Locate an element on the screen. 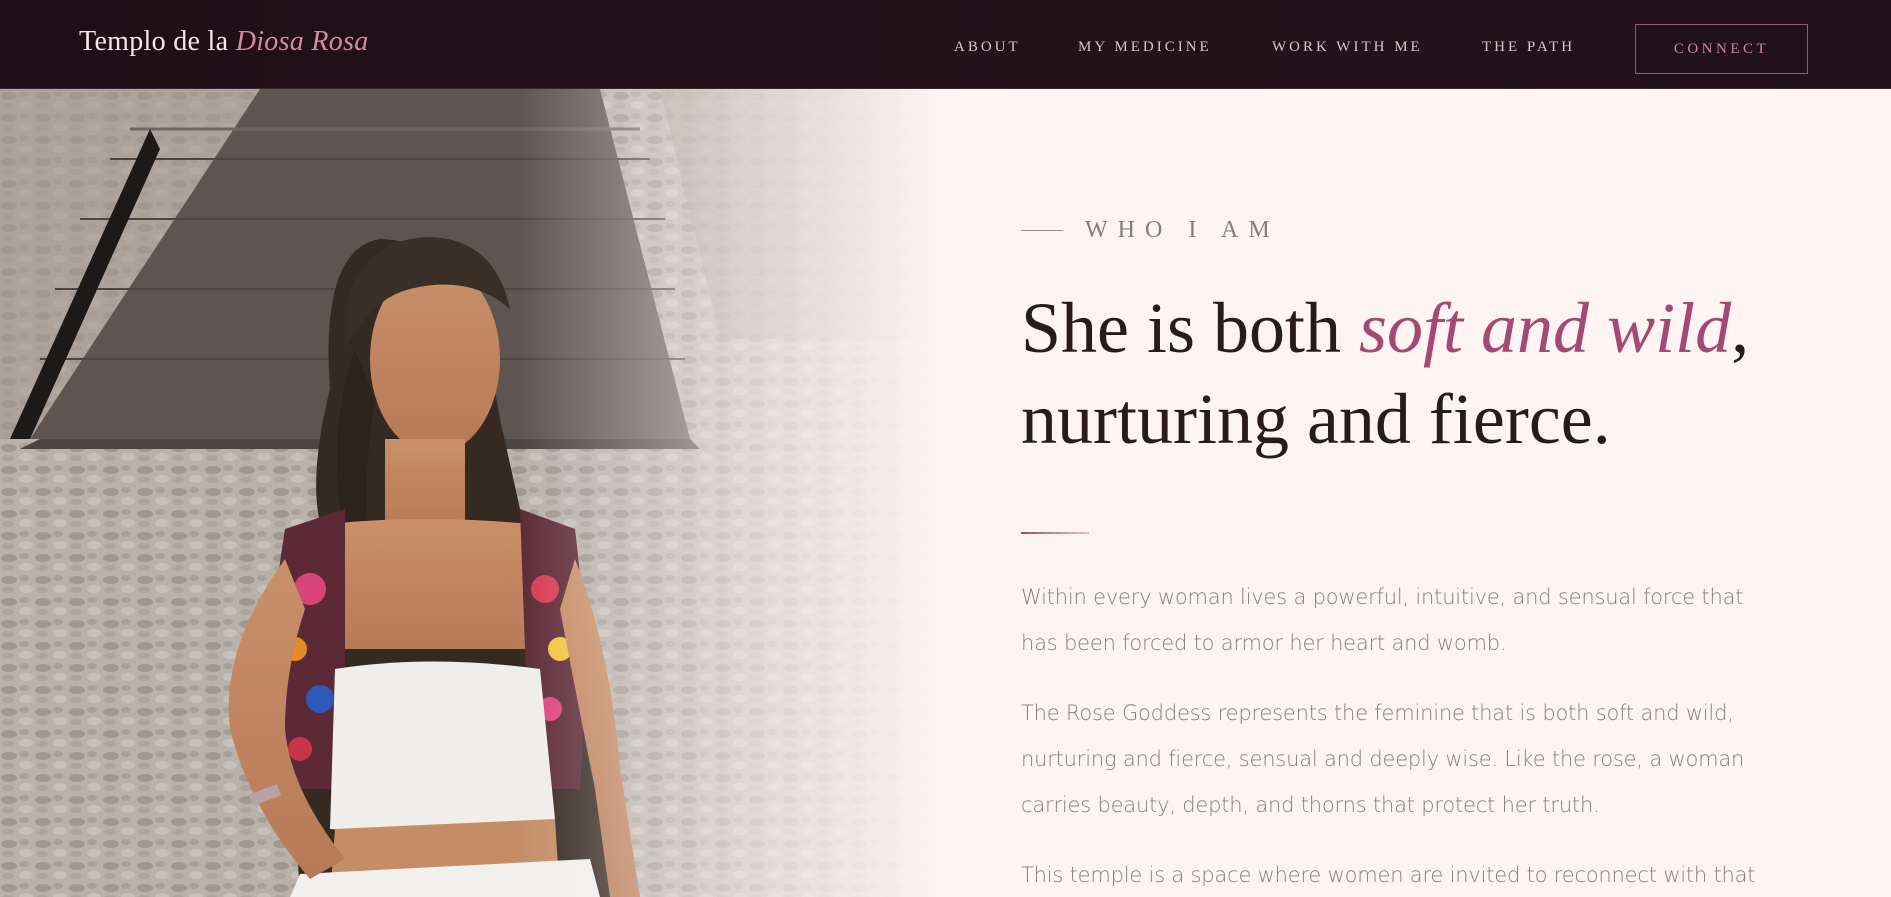  eyebrow-line is located at coordinates (1042, 230).